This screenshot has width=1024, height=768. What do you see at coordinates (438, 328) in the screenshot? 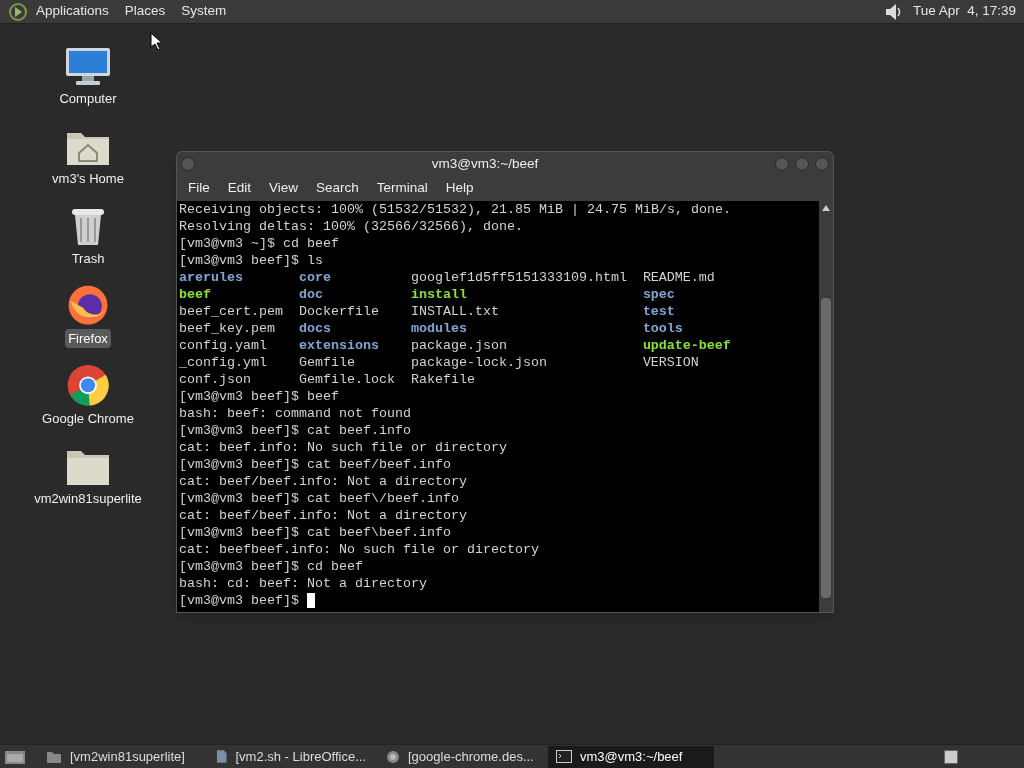
I see `listing-entry: modules` at bounding box center [438, 328].